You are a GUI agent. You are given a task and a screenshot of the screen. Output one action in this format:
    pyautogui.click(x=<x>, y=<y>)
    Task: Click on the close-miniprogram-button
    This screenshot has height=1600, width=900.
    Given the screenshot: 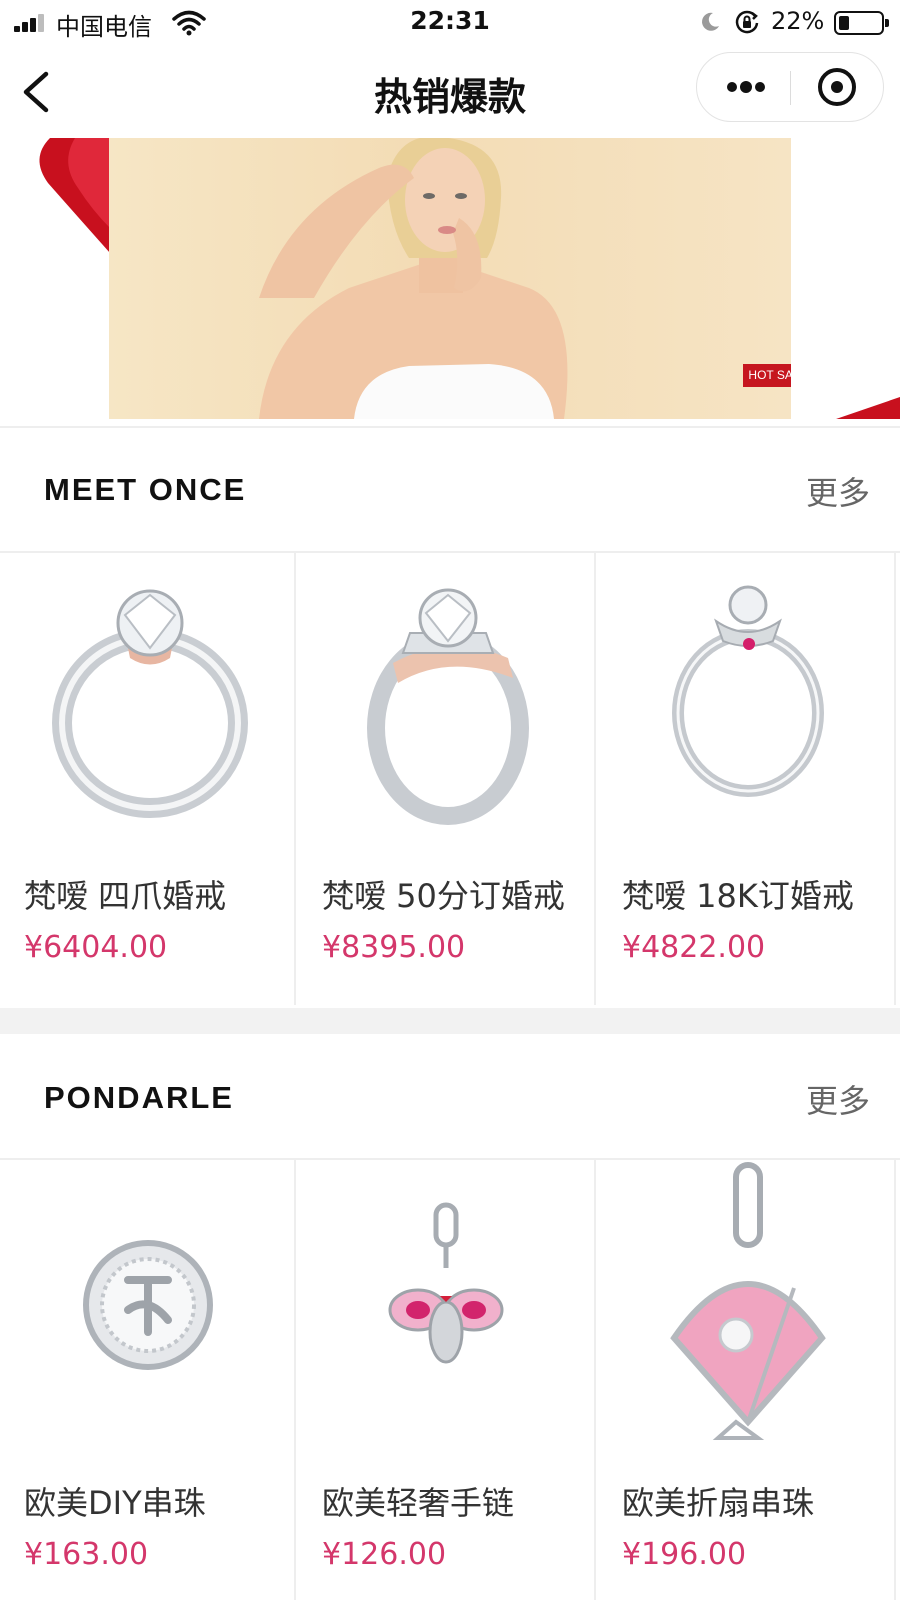 What is the action you would take?
    pyautogui.click(x=838, y=87)
    